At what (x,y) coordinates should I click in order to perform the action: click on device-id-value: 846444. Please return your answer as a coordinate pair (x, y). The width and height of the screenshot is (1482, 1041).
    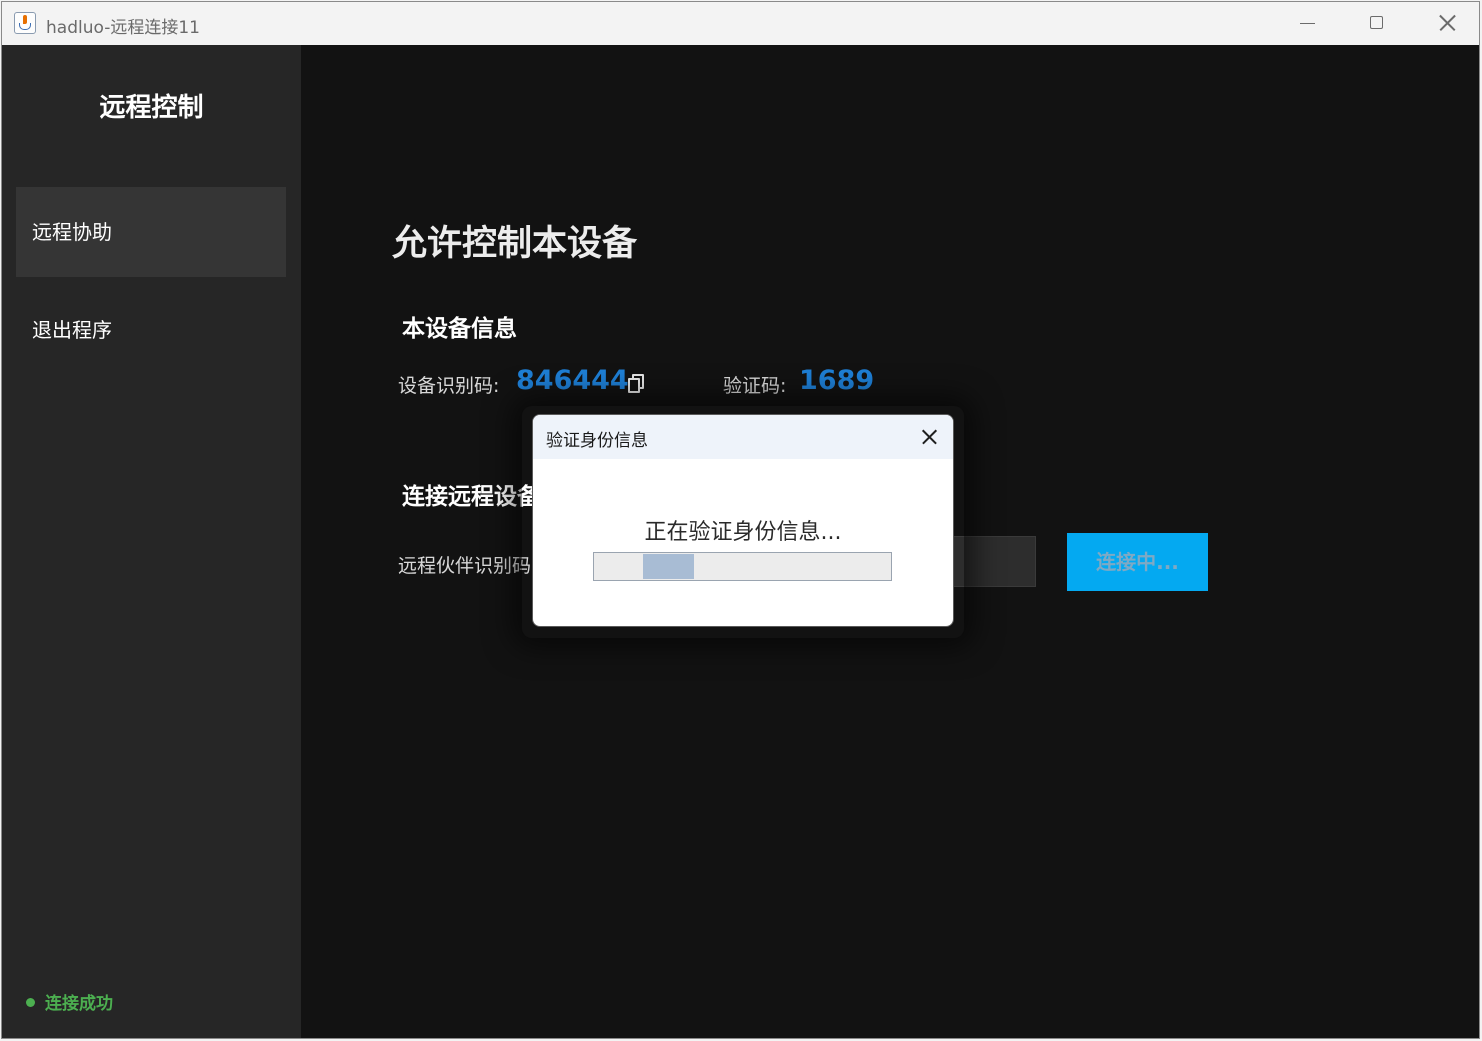
    Looking at the image, I should click on (572, 380).